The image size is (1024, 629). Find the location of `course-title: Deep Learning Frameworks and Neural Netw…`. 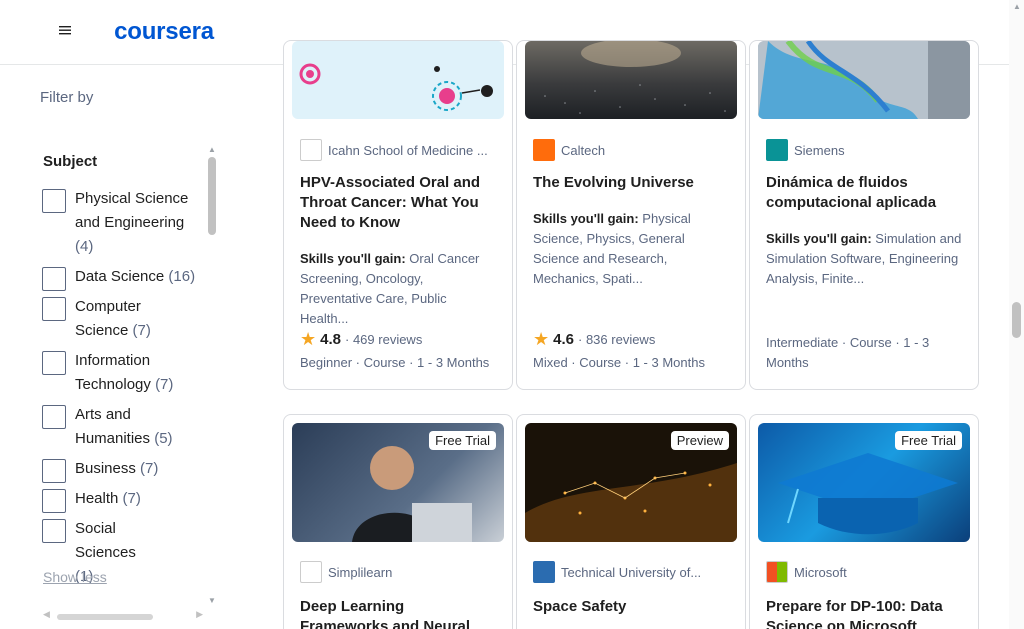

course-title: Deep Learning Frameworks and Neural Netw… is located at coordinates (398, 613).